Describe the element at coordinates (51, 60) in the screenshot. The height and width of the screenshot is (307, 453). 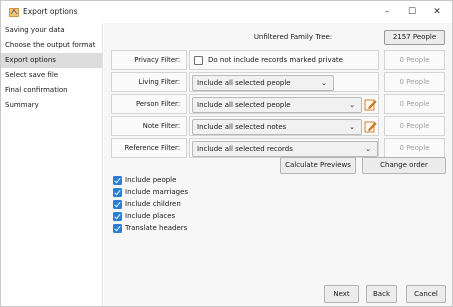
I see `sidebar-item-export-options: Export options` at that location.